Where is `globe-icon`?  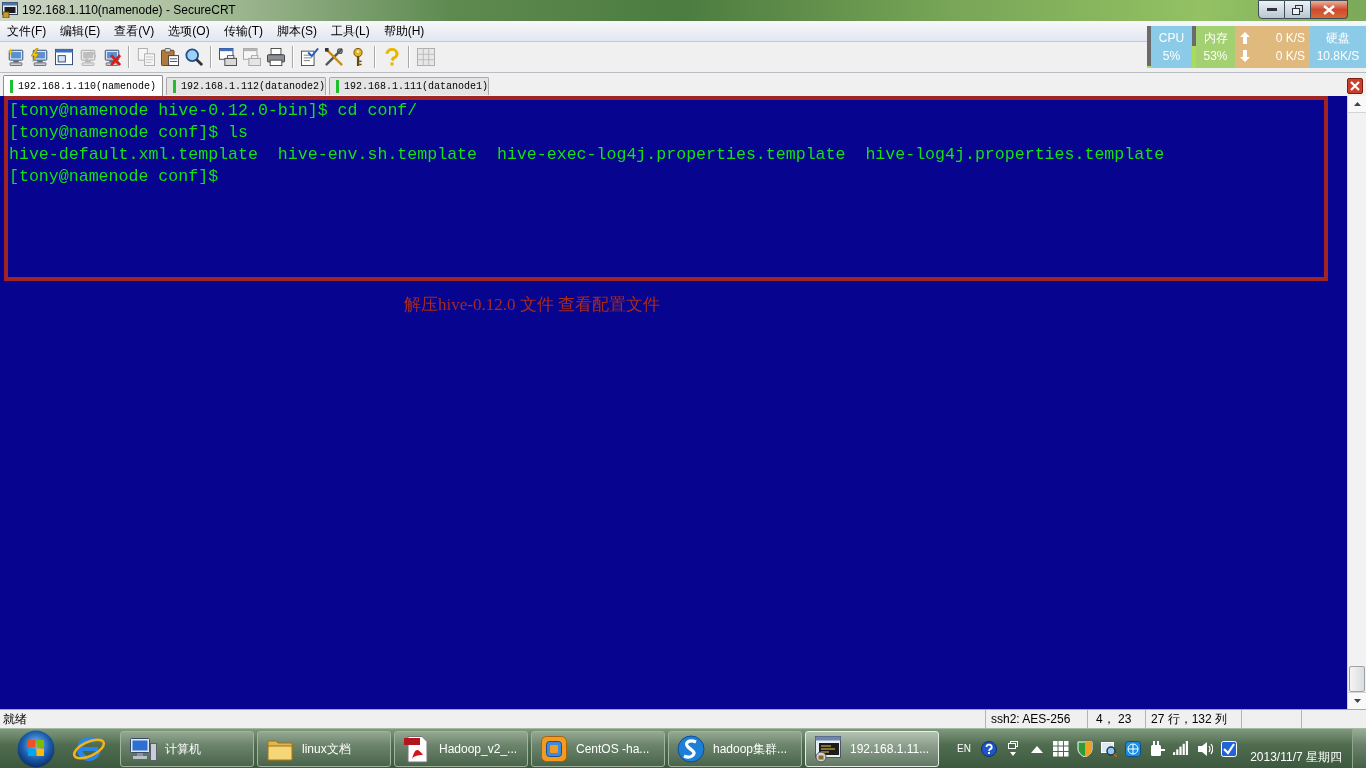 globe-icon is located at coordinates (1132, 748).